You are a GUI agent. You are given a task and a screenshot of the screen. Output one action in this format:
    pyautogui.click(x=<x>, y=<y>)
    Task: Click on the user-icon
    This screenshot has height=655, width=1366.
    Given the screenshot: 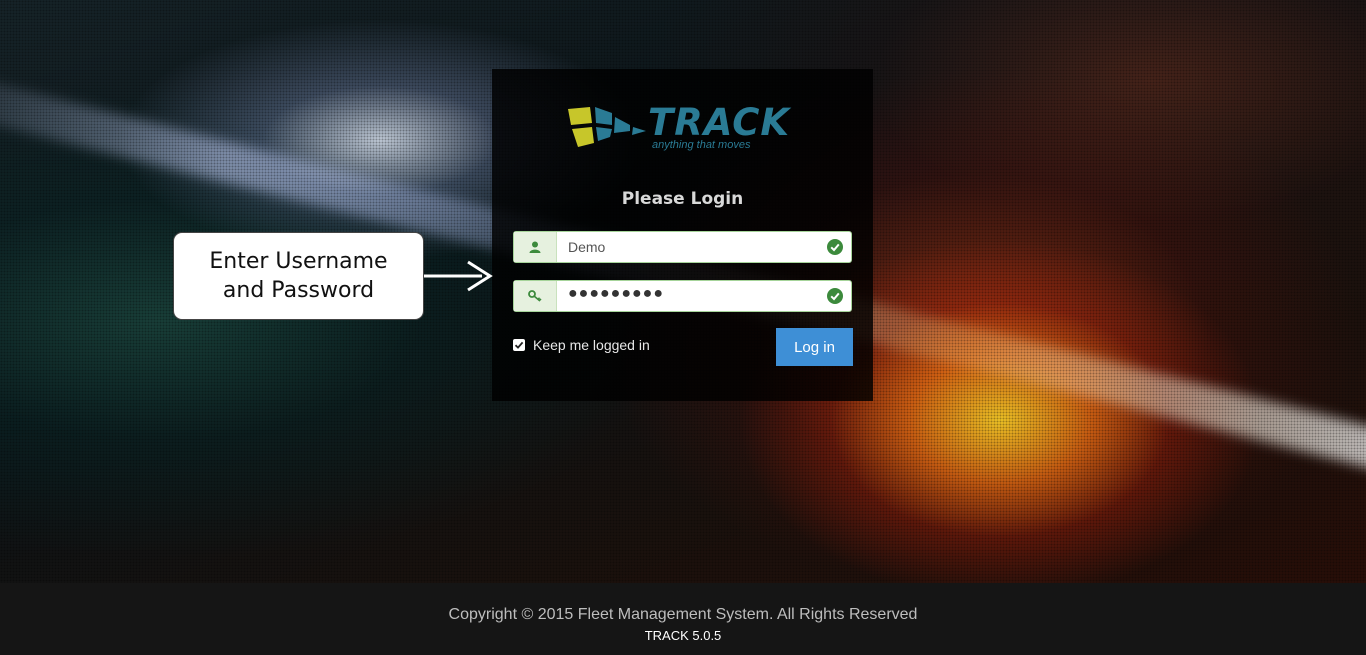 What is the action you would take?
    pyautogui.click(x=535, y=247)
    